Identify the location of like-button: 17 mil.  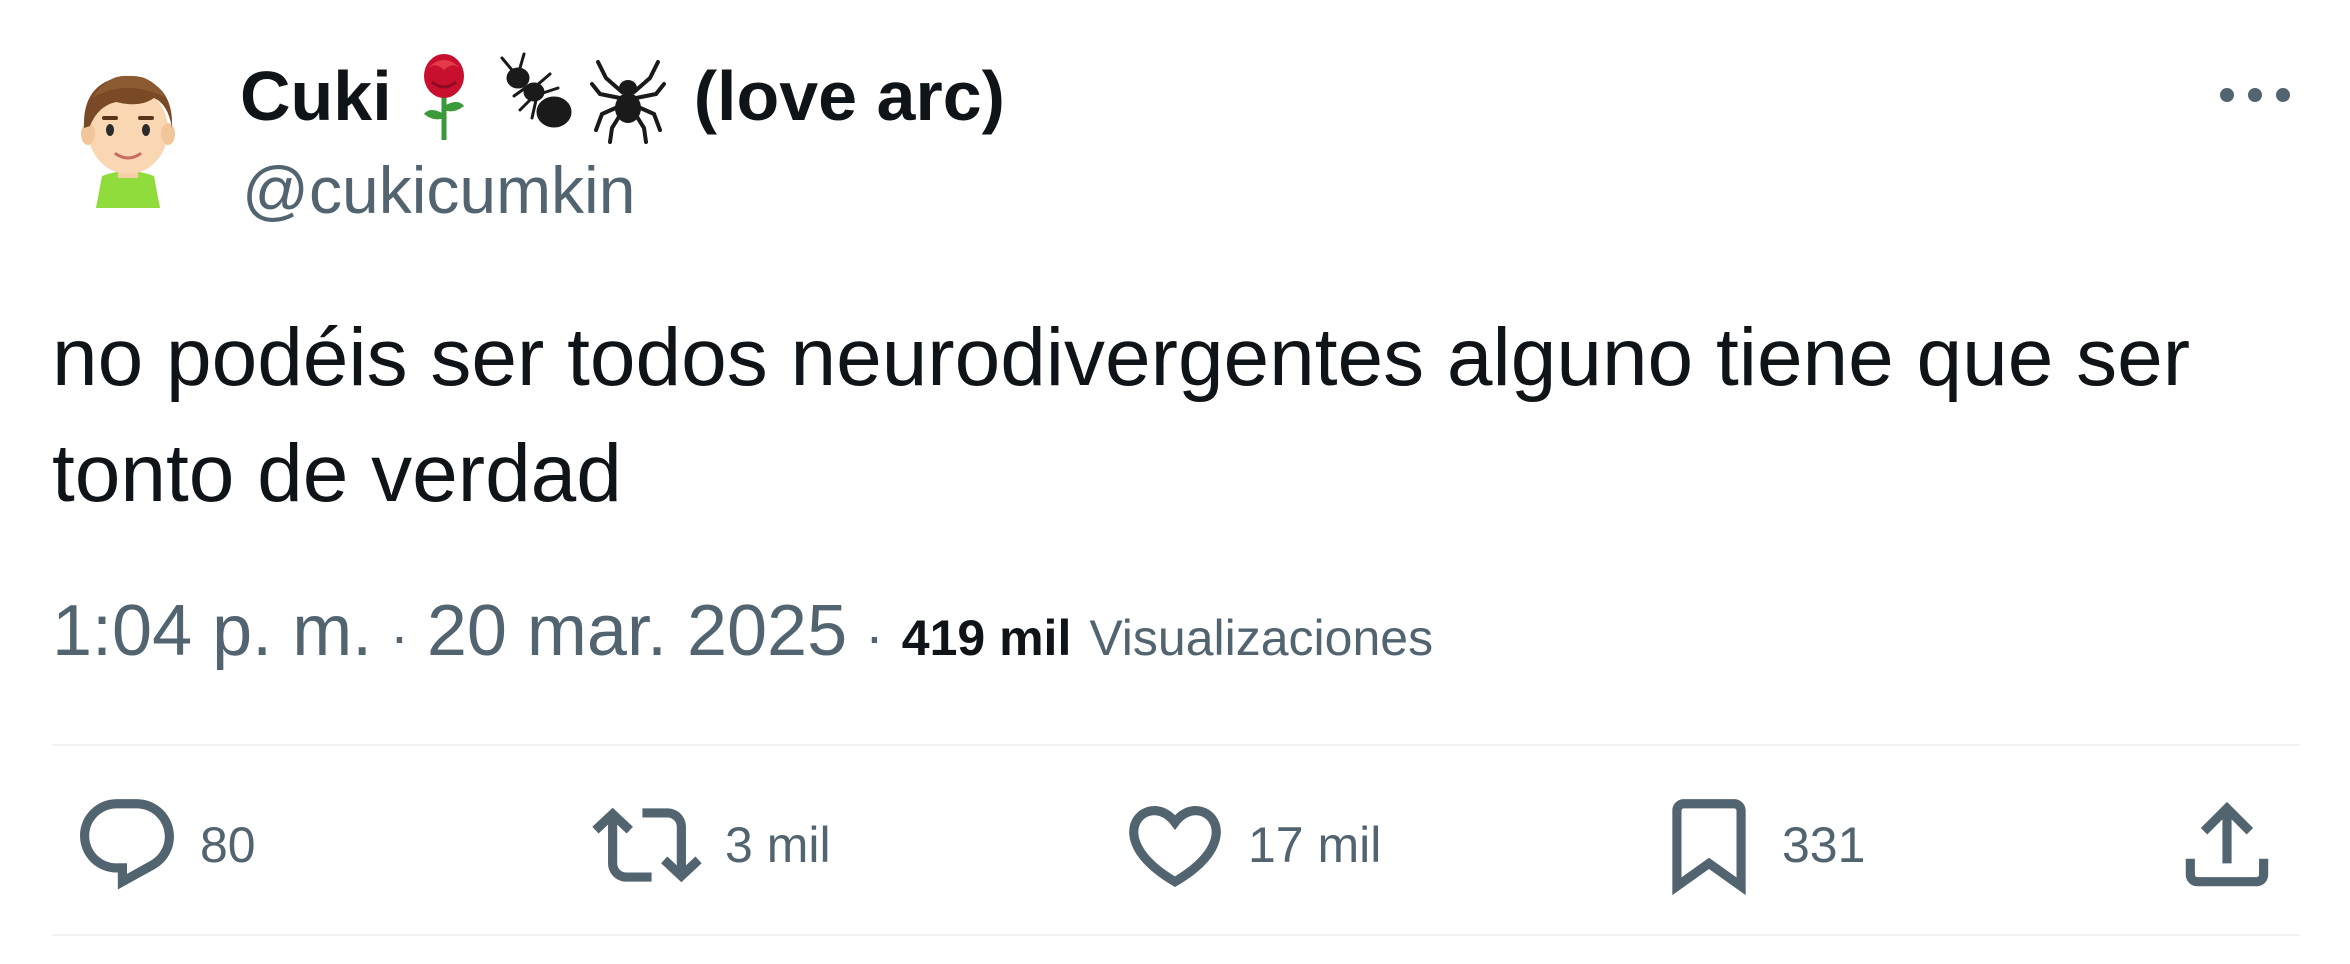
(1250, 845).